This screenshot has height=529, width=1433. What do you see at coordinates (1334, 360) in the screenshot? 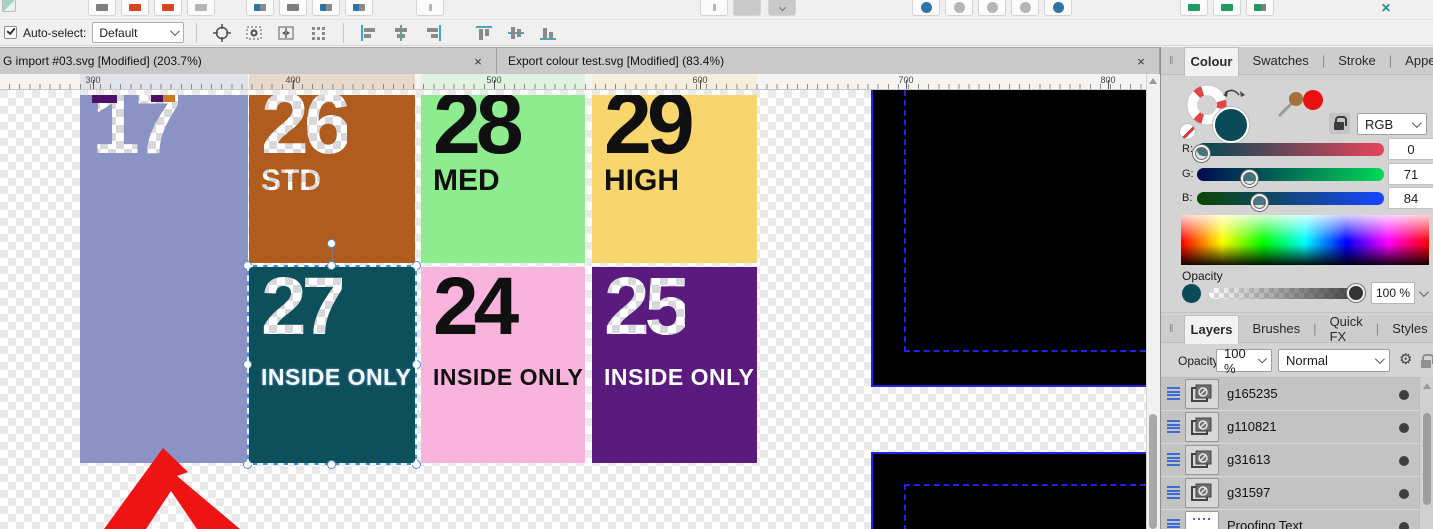
I see `blend-mode-dropdown: Normal` at bounding box center [1334, 360].